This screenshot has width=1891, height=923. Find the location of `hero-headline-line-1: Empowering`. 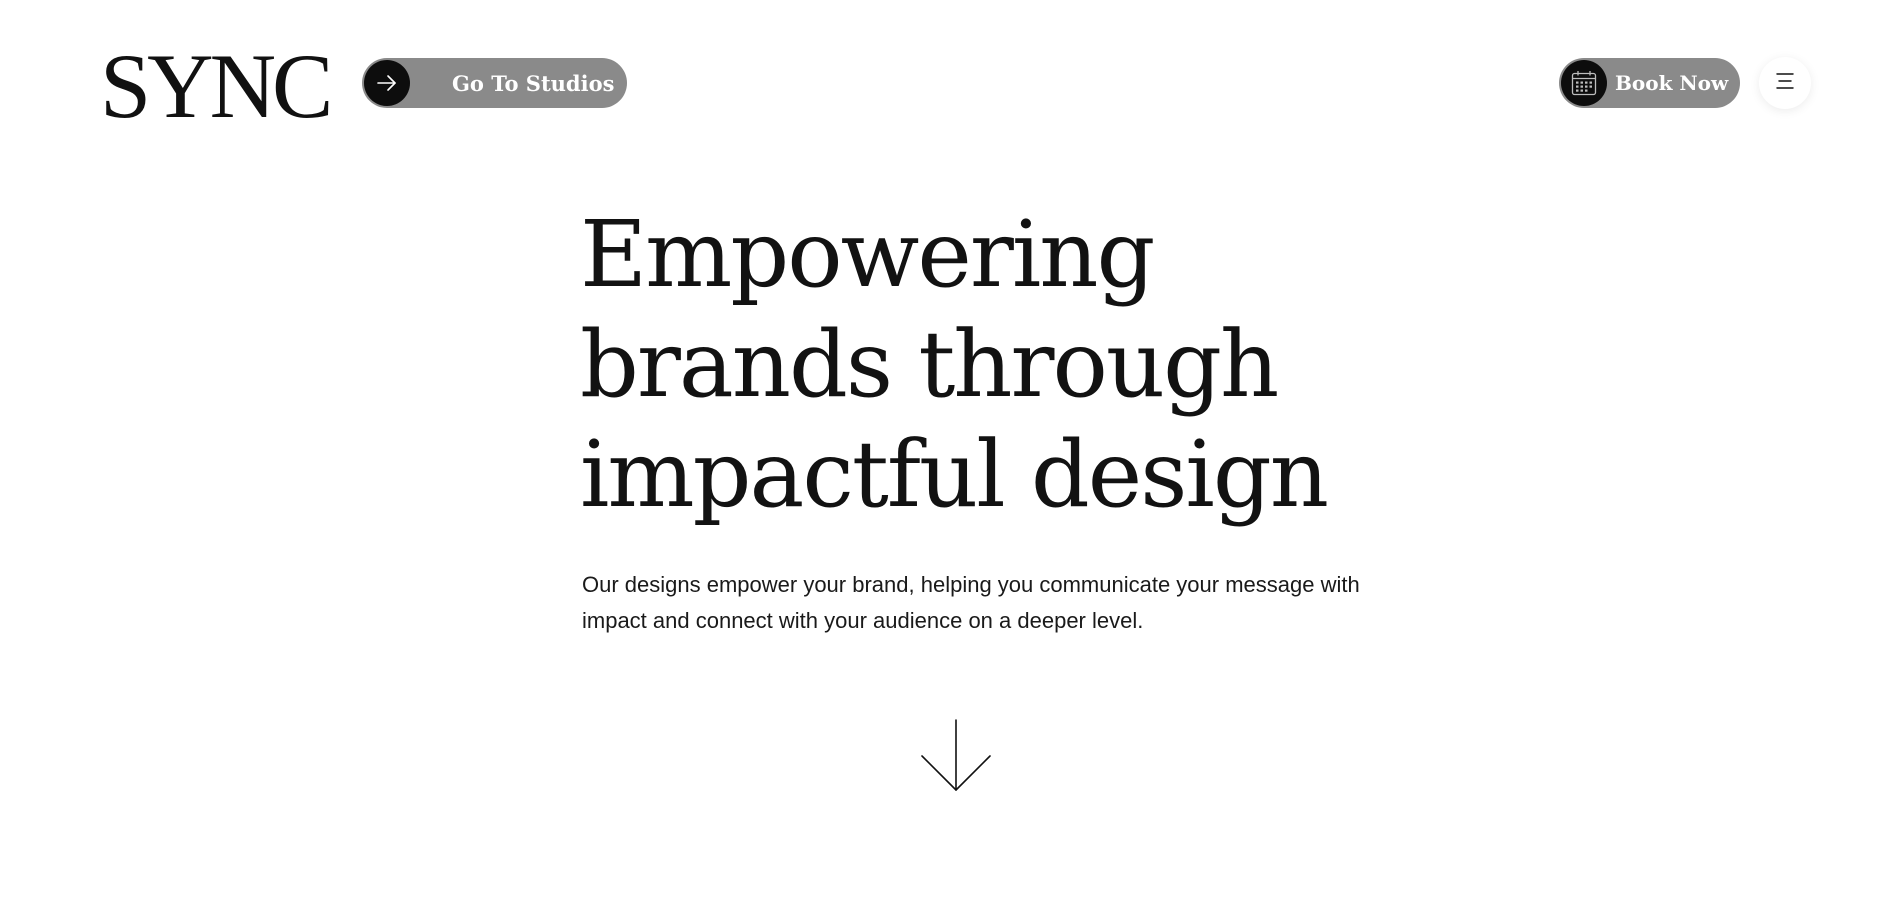

hero-headline-line-1: Empowering is located at coordinates (867, 254).